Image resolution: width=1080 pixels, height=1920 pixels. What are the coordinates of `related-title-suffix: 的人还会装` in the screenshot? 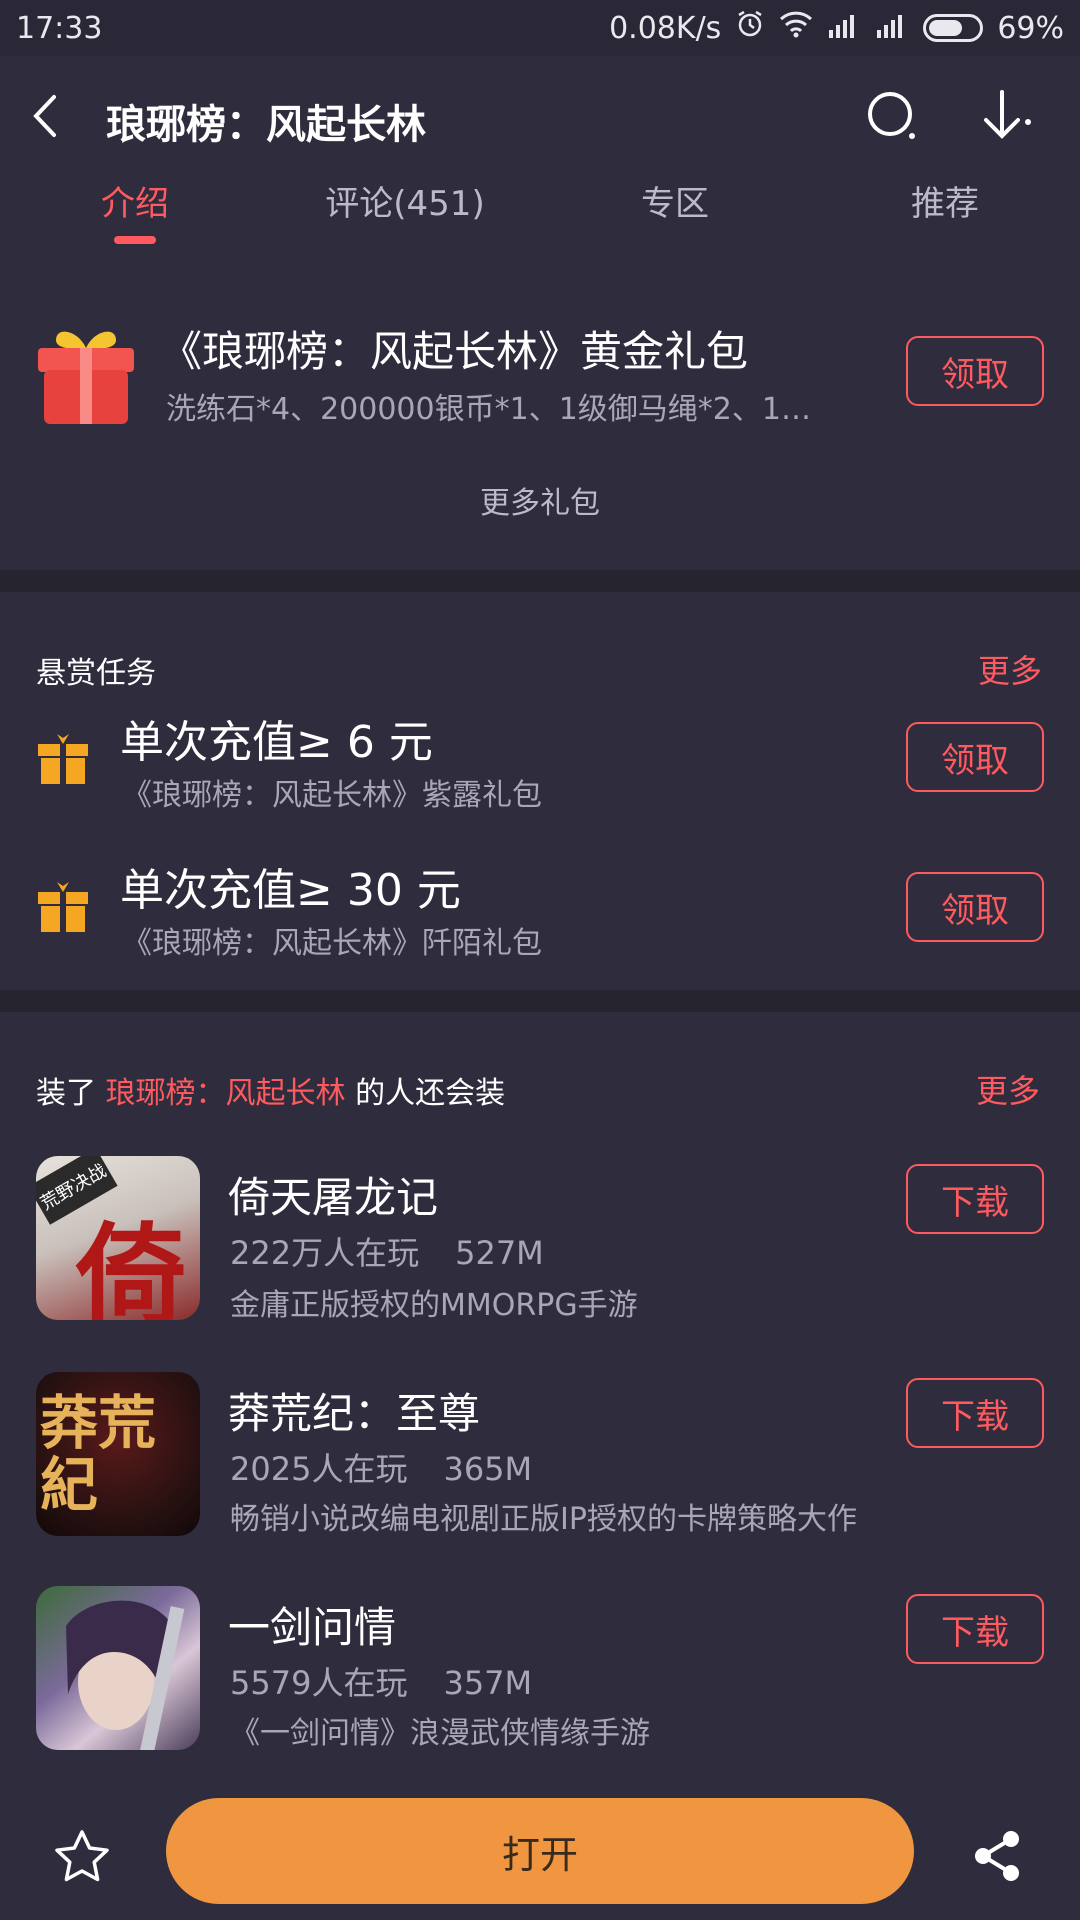 It's located at (425, 1093).